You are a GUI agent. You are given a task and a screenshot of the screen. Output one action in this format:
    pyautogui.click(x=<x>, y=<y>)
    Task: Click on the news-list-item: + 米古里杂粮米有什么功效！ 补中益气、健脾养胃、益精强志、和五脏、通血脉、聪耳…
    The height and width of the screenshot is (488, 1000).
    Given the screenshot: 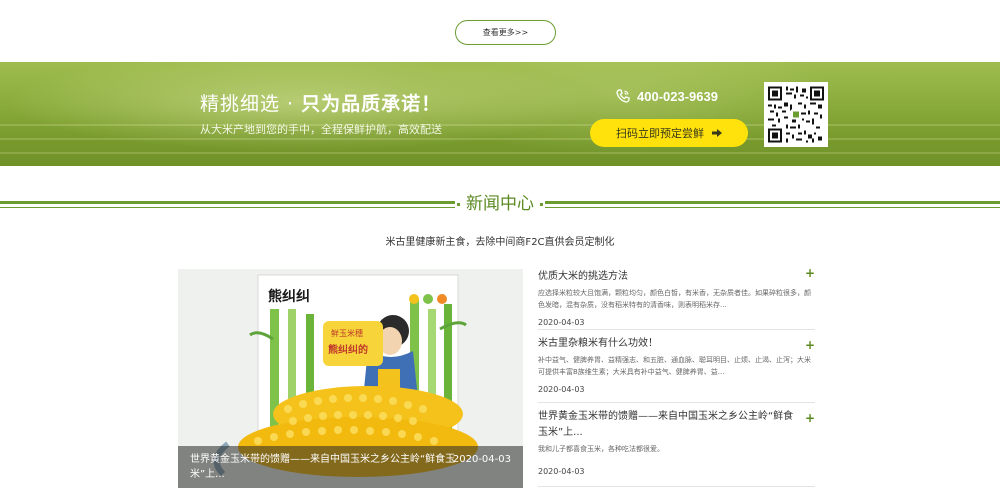 What is the action you would take?
    pyautogui.click(x=676, y=369)
    